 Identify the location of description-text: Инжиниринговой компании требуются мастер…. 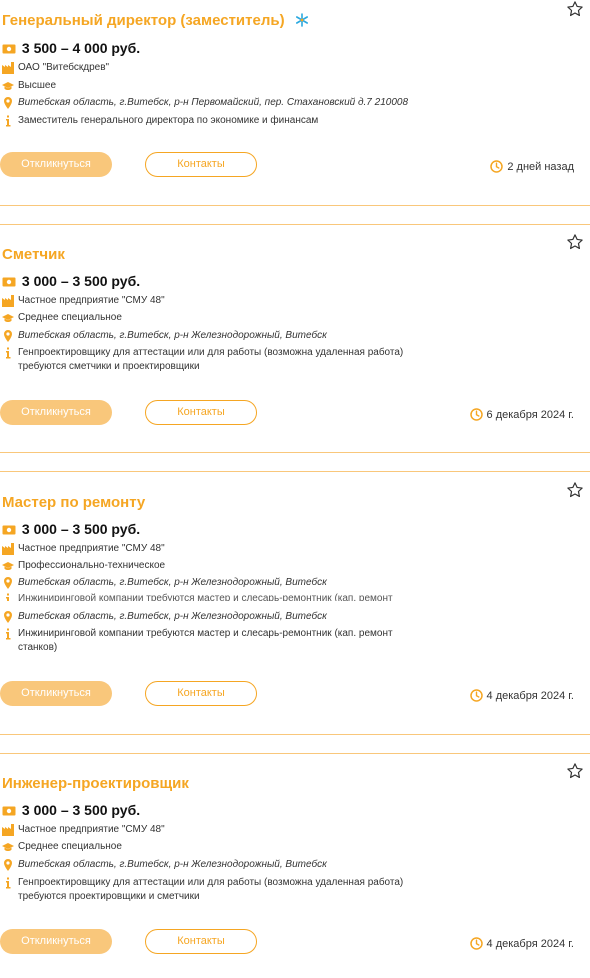
(205, 640).